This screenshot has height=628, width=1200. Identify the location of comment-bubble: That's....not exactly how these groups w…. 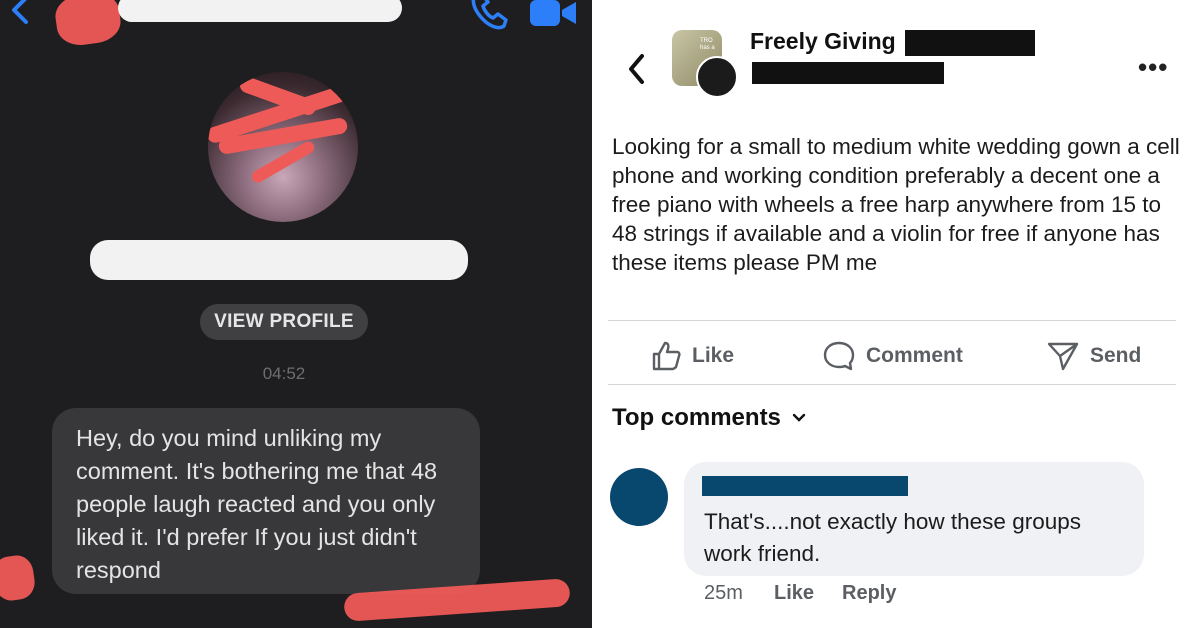
(914, 519).